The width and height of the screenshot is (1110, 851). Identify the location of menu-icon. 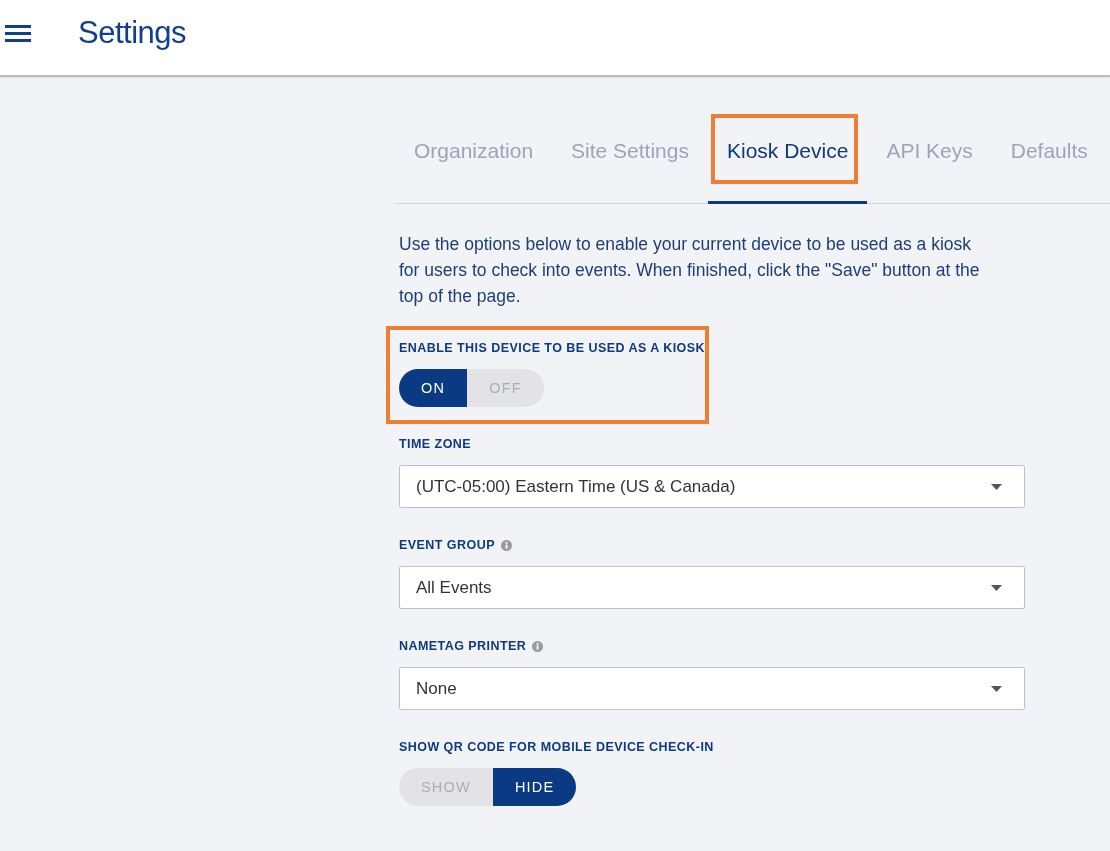
(18, 33).